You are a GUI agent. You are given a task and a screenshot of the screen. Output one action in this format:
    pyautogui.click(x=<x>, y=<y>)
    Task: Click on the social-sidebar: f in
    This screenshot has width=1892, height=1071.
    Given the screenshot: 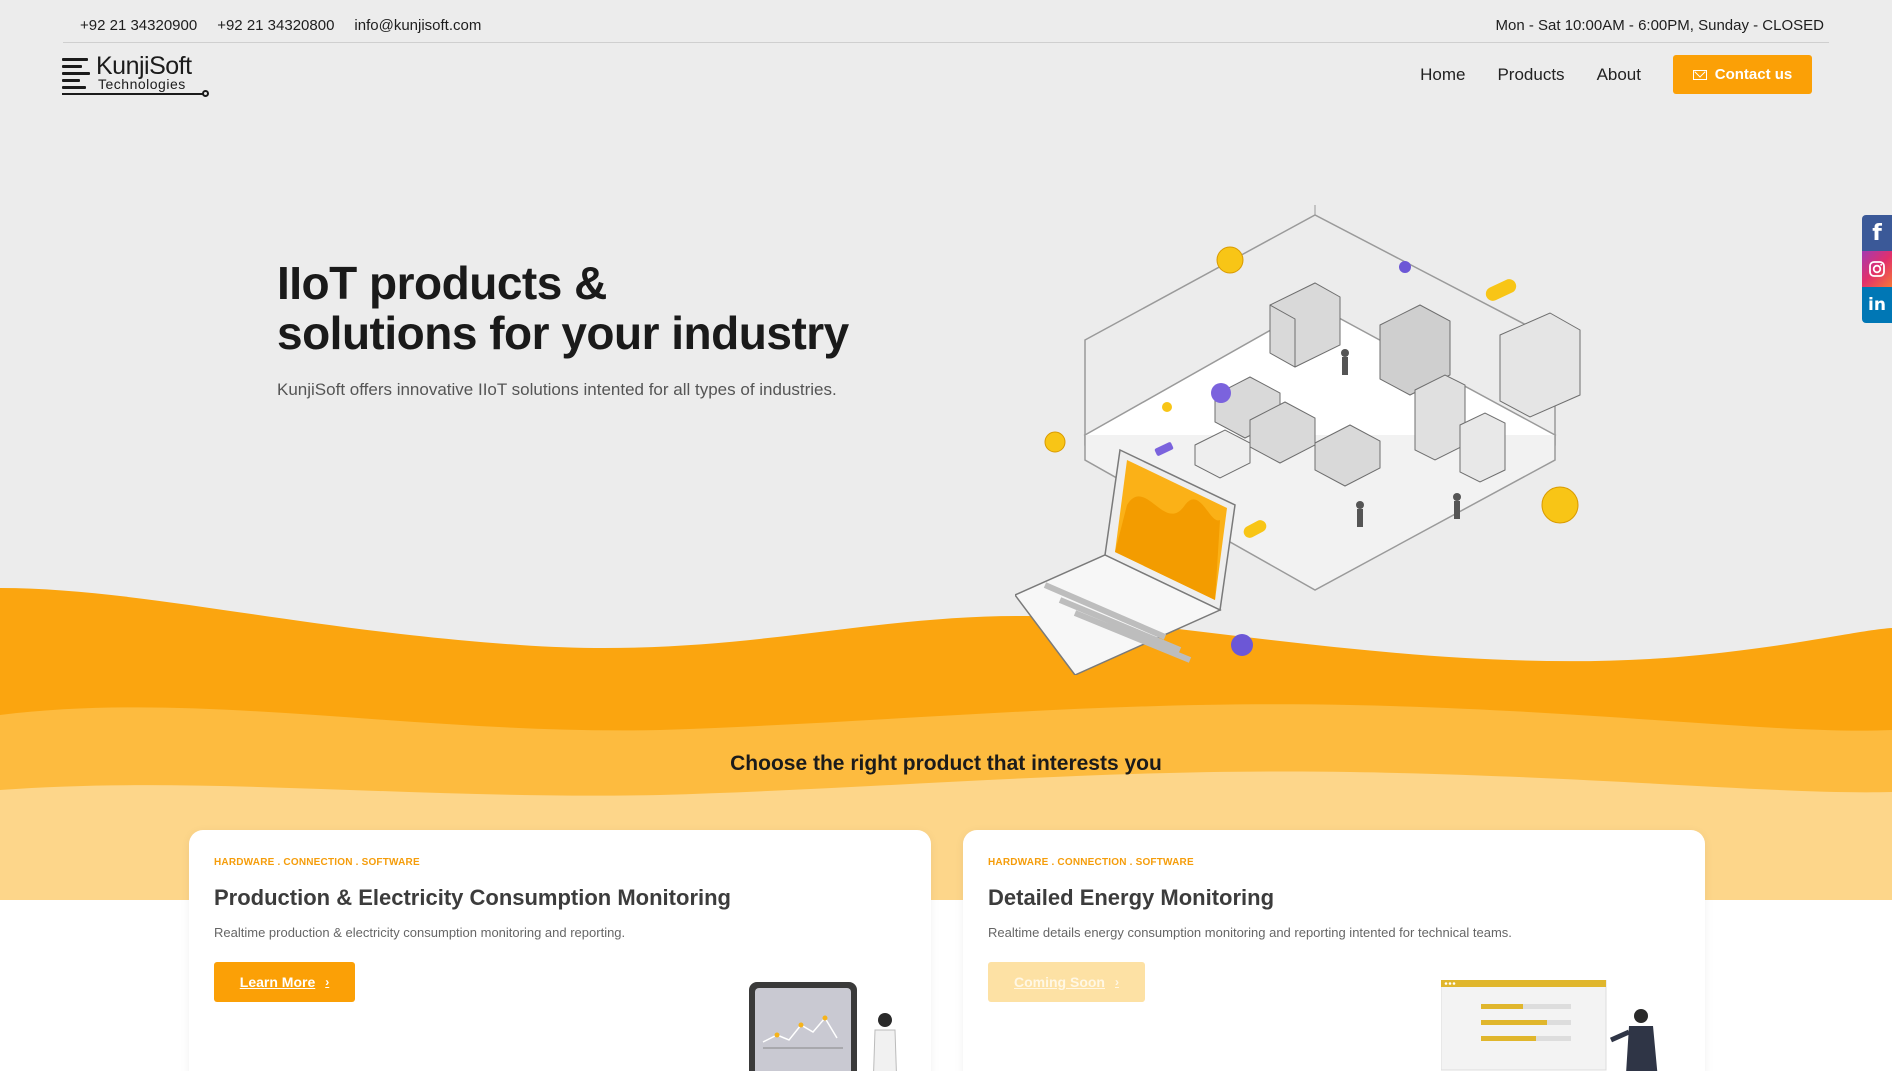 What is the action you would take?
    pyautogui.click(x=1877, y=269)
    